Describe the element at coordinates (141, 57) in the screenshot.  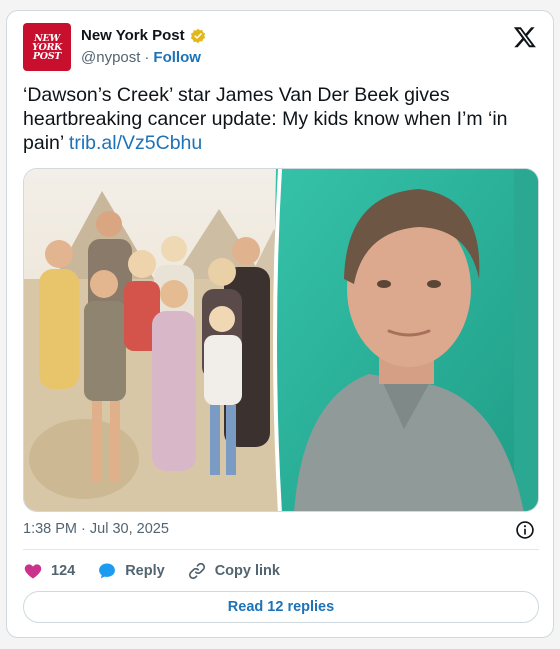
I see `author-handle-row: @nypost · Follow` at that location.